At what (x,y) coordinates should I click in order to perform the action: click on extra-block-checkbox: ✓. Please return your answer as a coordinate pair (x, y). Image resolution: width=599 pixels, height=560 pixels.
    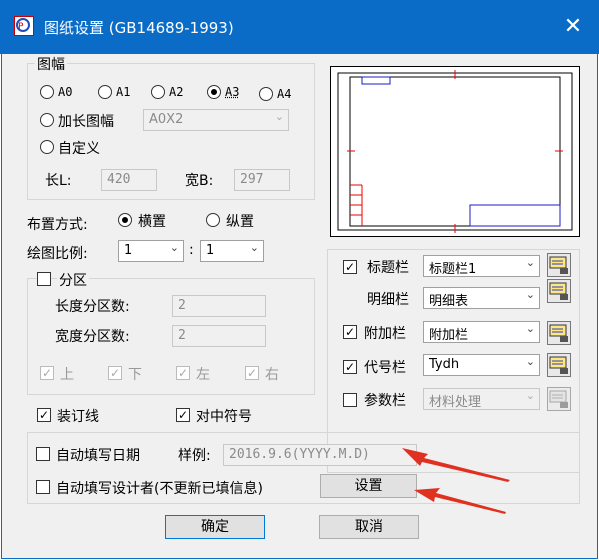
    Looking at the image, I should click on (350, 332).